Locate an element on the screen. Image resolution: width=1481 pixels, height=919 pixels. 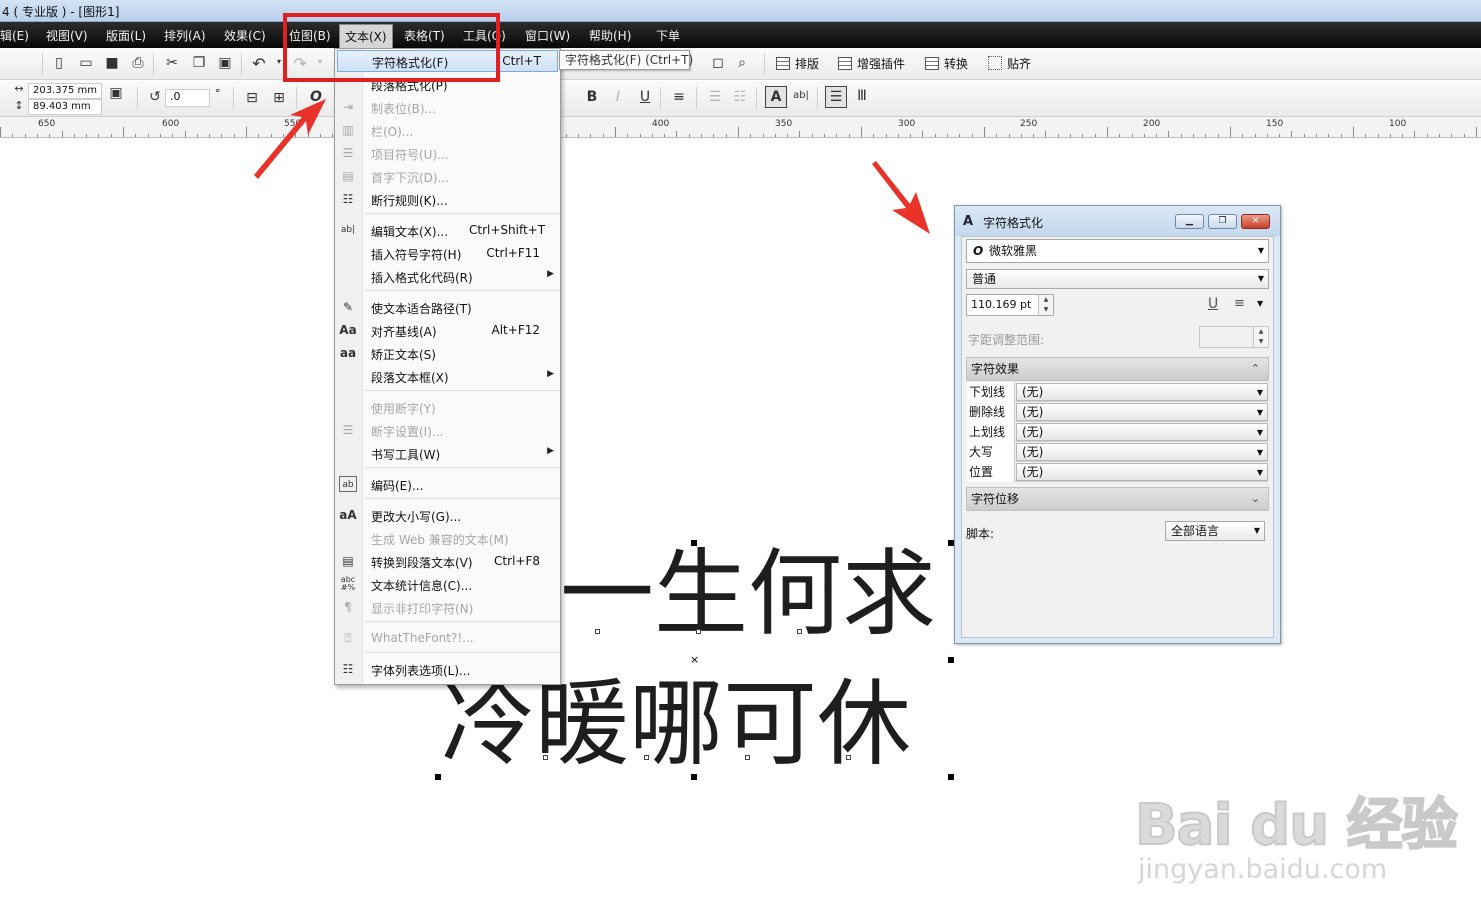
edit-text-icon: ab| is located at coordinates (801, 95).